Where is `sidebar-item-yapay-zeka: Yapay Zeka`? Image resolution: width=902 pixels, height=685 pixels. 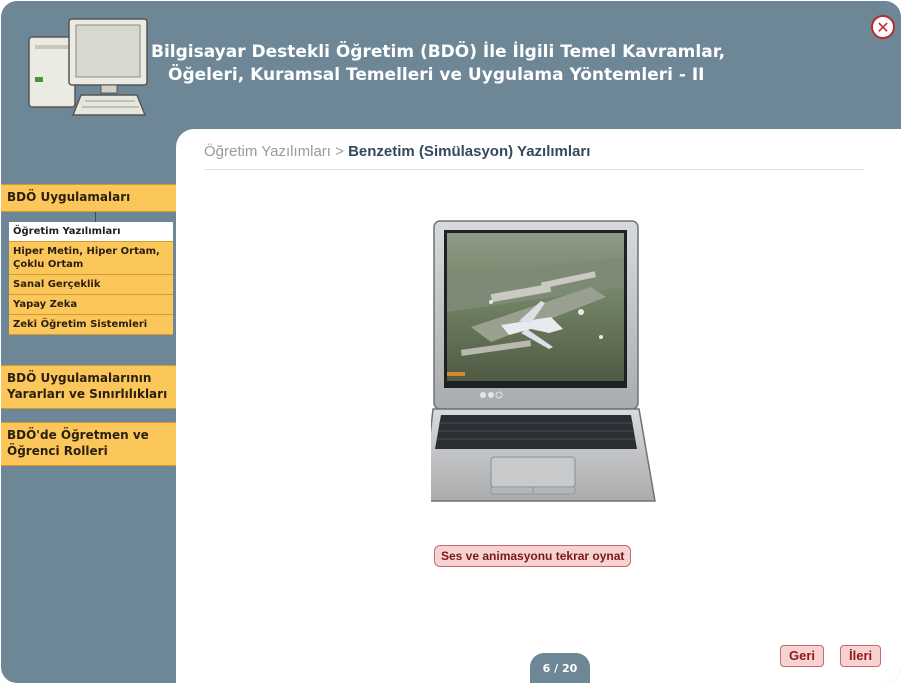 sidebar-item-yapay-zeka: Yapay Zeka is located at coordinates (91, 305).